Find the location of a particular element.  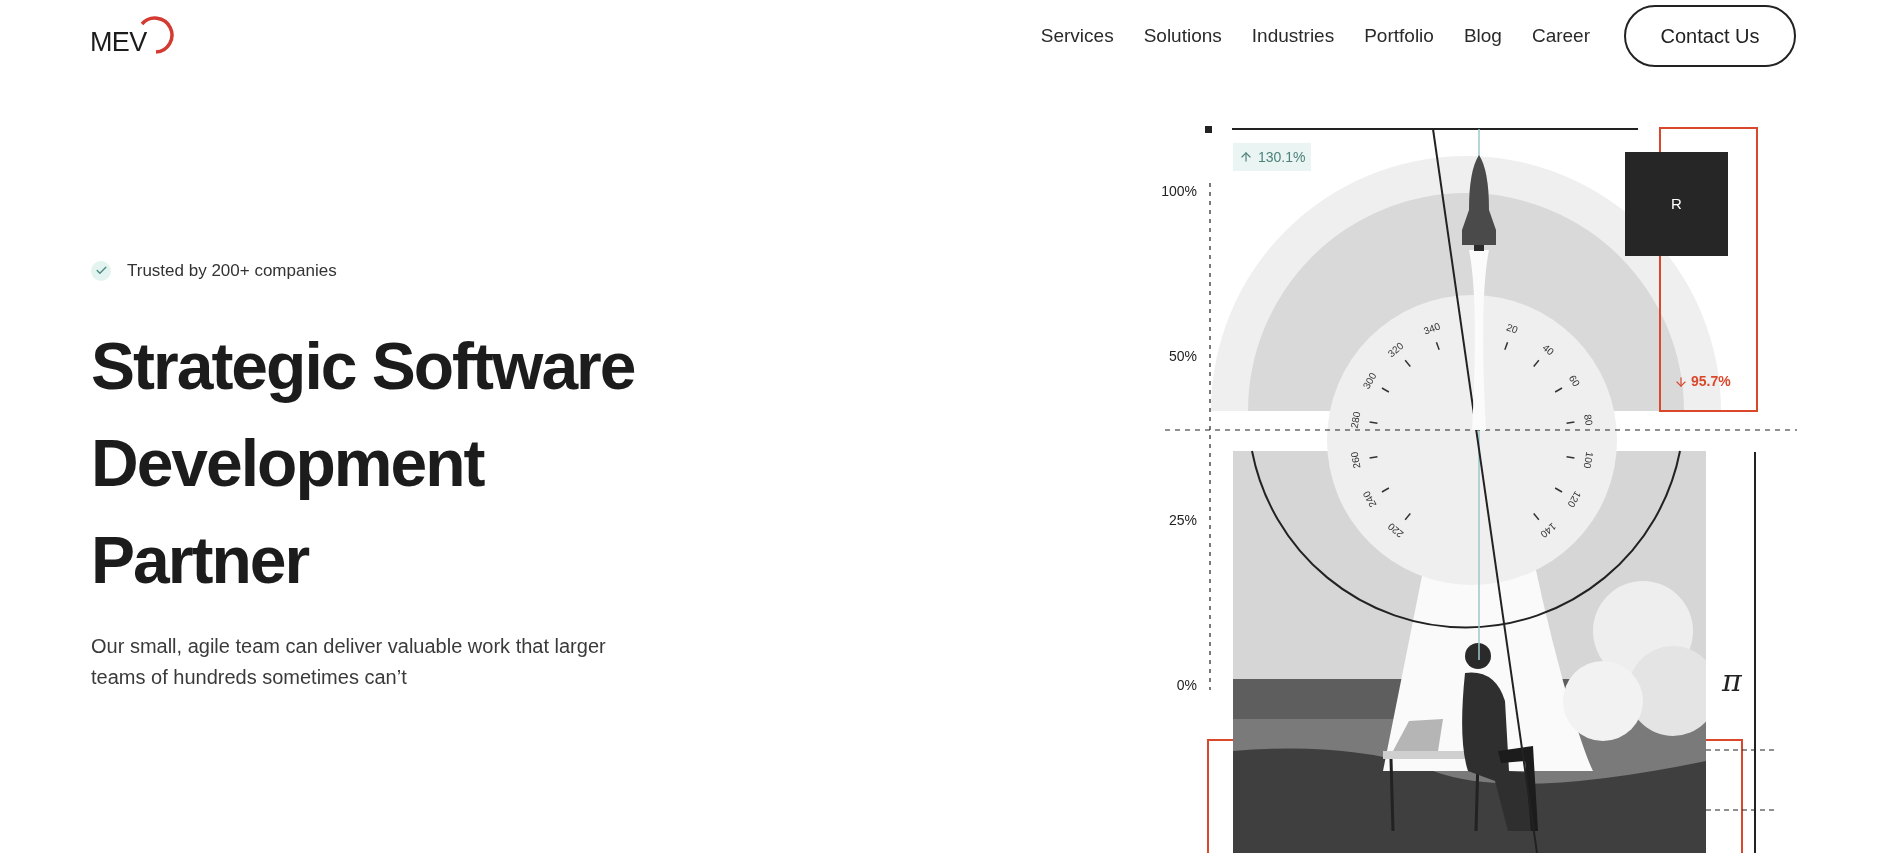

dial-label: 60 is located at coordinates (1574, 381).